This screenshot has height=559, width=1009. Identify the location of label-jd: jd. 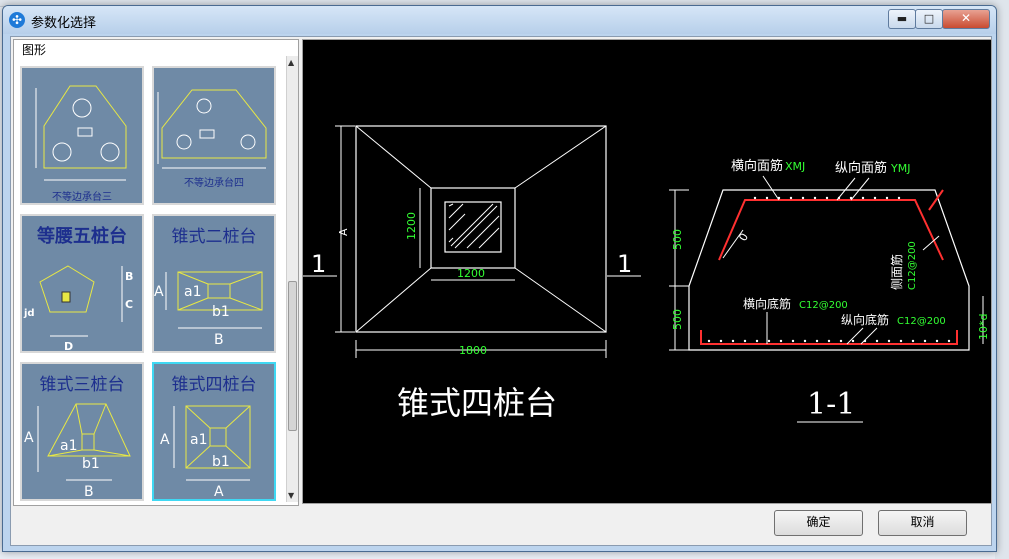
(29, 313).